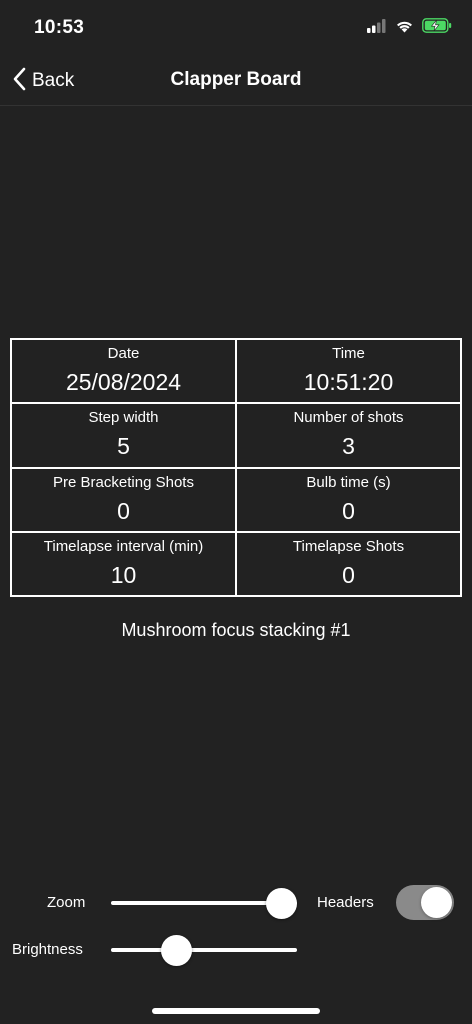  I want to click on cell-pre-bracketing-shots: Pre Bracketing Shots 0, so click(123, 499).